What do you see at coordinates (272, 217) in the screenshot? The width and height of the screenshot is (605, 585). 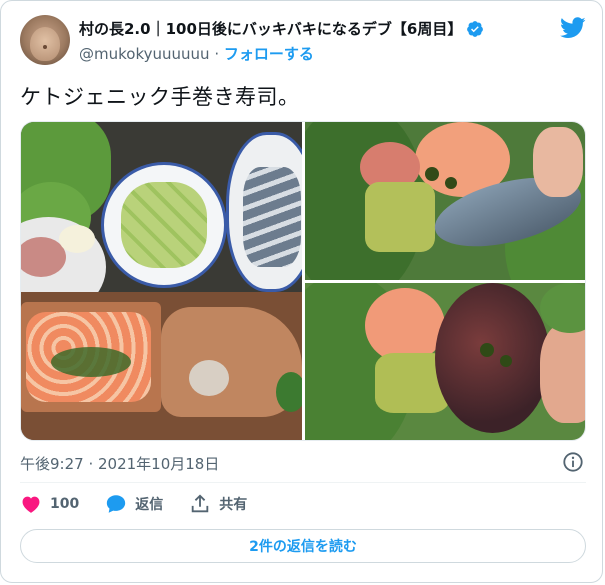 I see `mackerel-shape` at bounding box center [272, 217].